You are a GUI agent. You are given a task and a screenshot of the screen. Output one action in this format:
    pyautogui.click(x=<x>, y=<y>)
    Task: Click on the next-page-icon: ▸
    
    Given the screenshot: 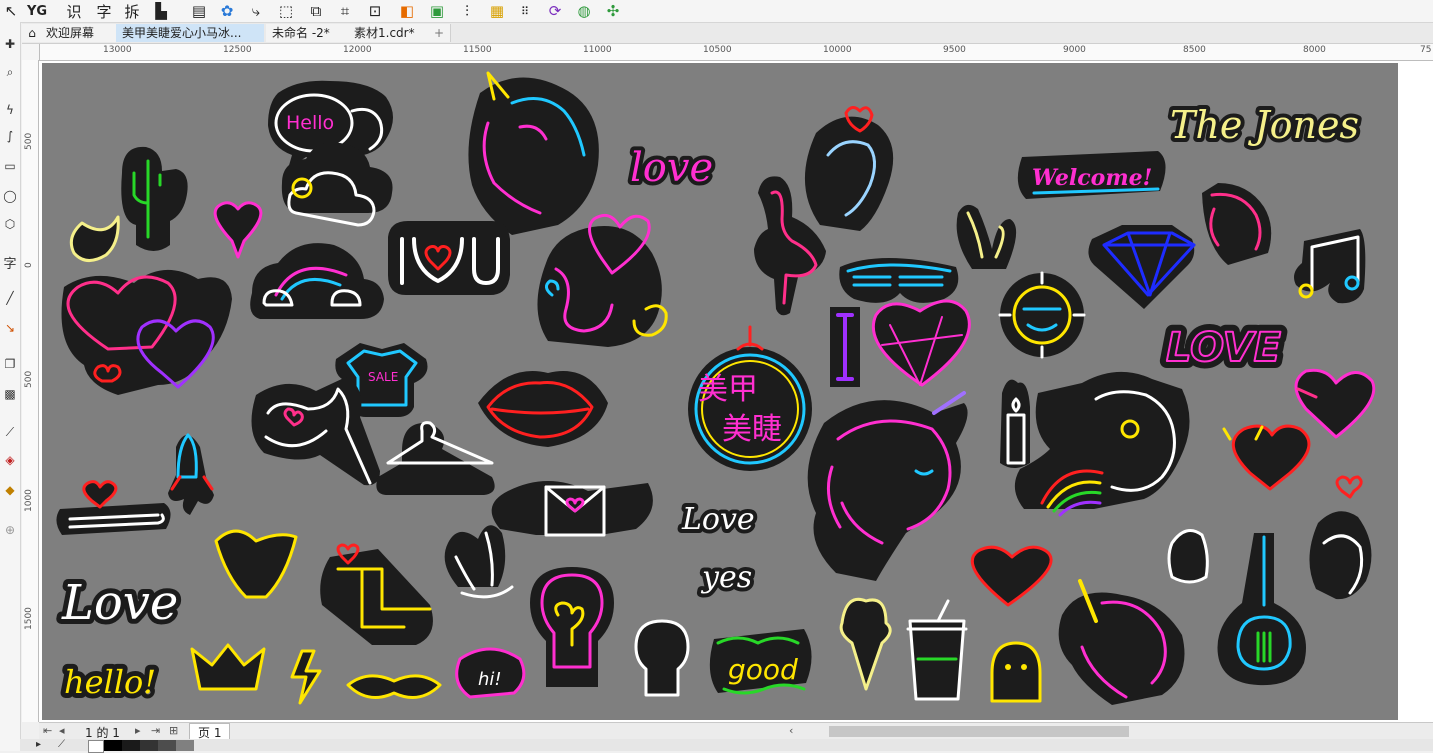 What is the action you would take?
    pyautogui.click(x=138, y=730)
    